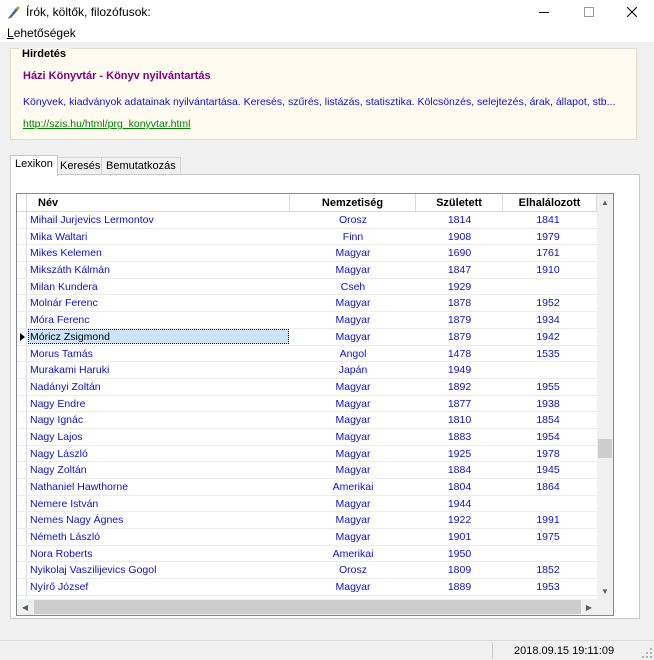 This screenshot has height=660, width=654. I want to click on table-row: Nemere István Magyar 1944, so click(307, 504).